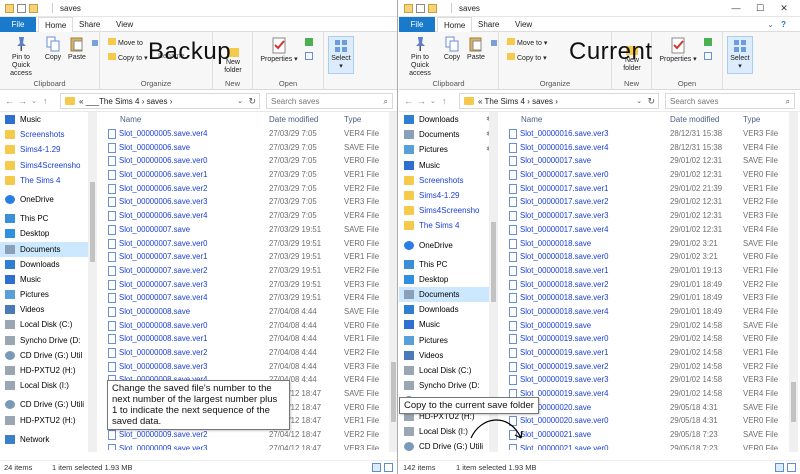  Describe the element at coordinates (447, 264) in the screenshot. I see `nav-item: This PC` at that location.